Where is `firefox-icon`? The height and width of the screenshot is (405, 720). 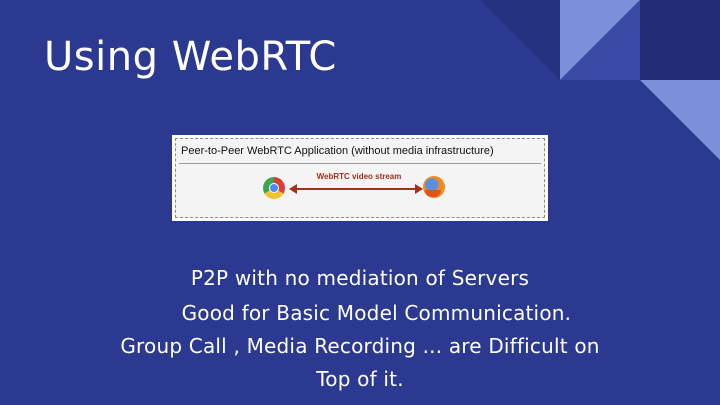
firefox-icon is located at coordinates (434, 187).